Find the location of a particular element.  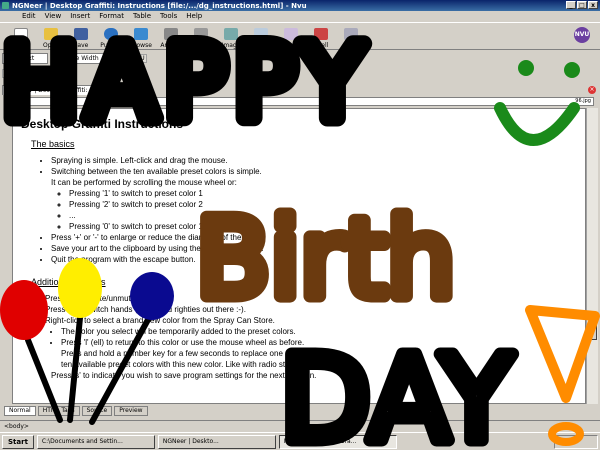

window-controls: _ □ x is located at coordinates (582, 5).